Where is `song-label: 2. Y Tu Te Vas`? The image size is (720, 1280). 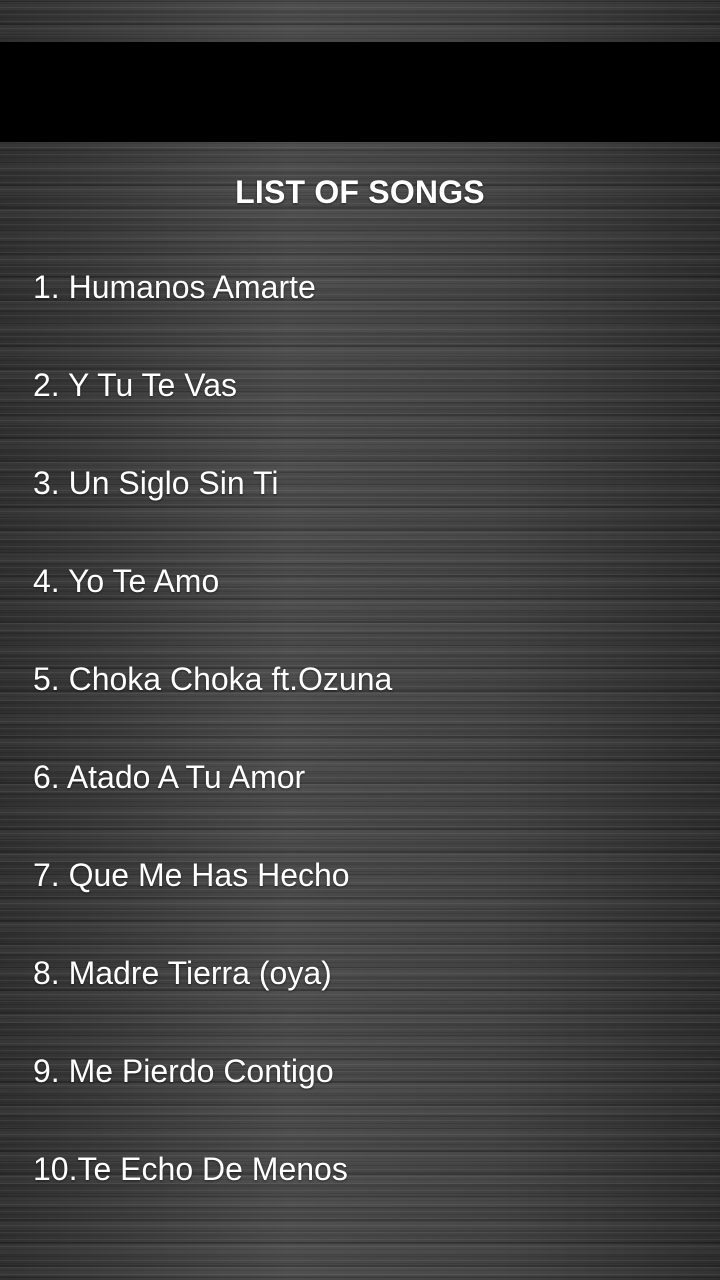
song-label: 2. Y Tu Te Vas is located at coordinates (135, 385).